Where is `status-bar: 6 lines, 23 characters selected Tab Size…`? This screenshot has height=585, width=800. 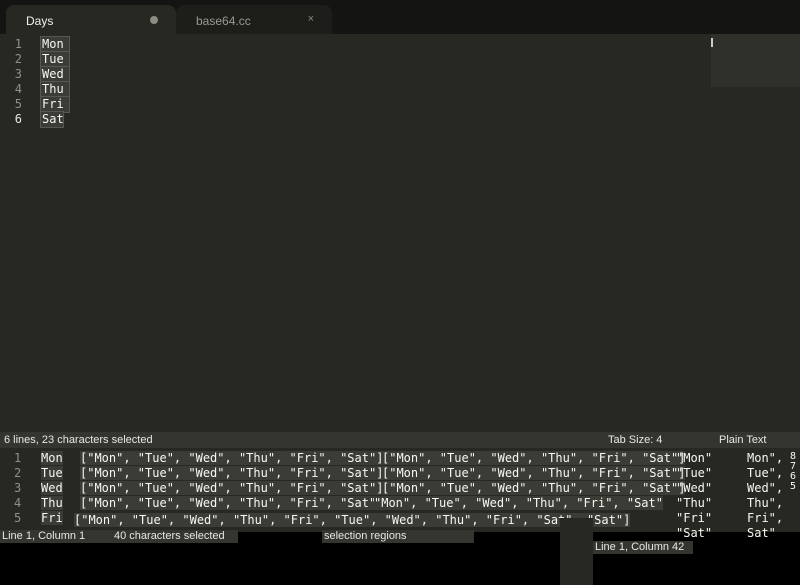
status-bar: 6 lines, 23 characters selected Tab Size… is located at coordinates (400, 440).